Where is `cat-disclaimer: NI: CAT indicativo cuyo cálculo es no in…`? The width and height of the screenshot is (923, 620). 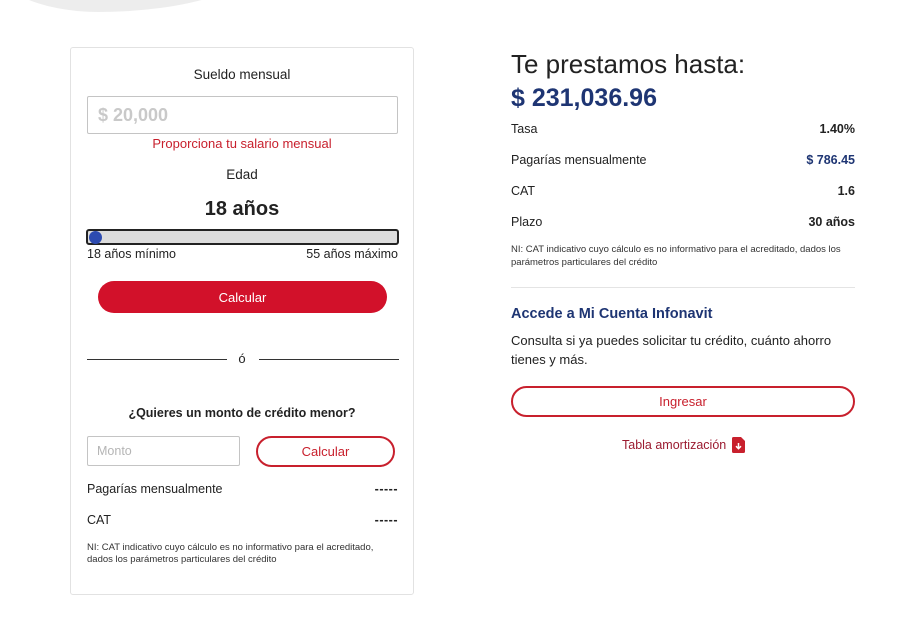 cat-disclaimer: NI: CAT indicativo cuyo cálculo es no in… is located at coordinates (230, 553).